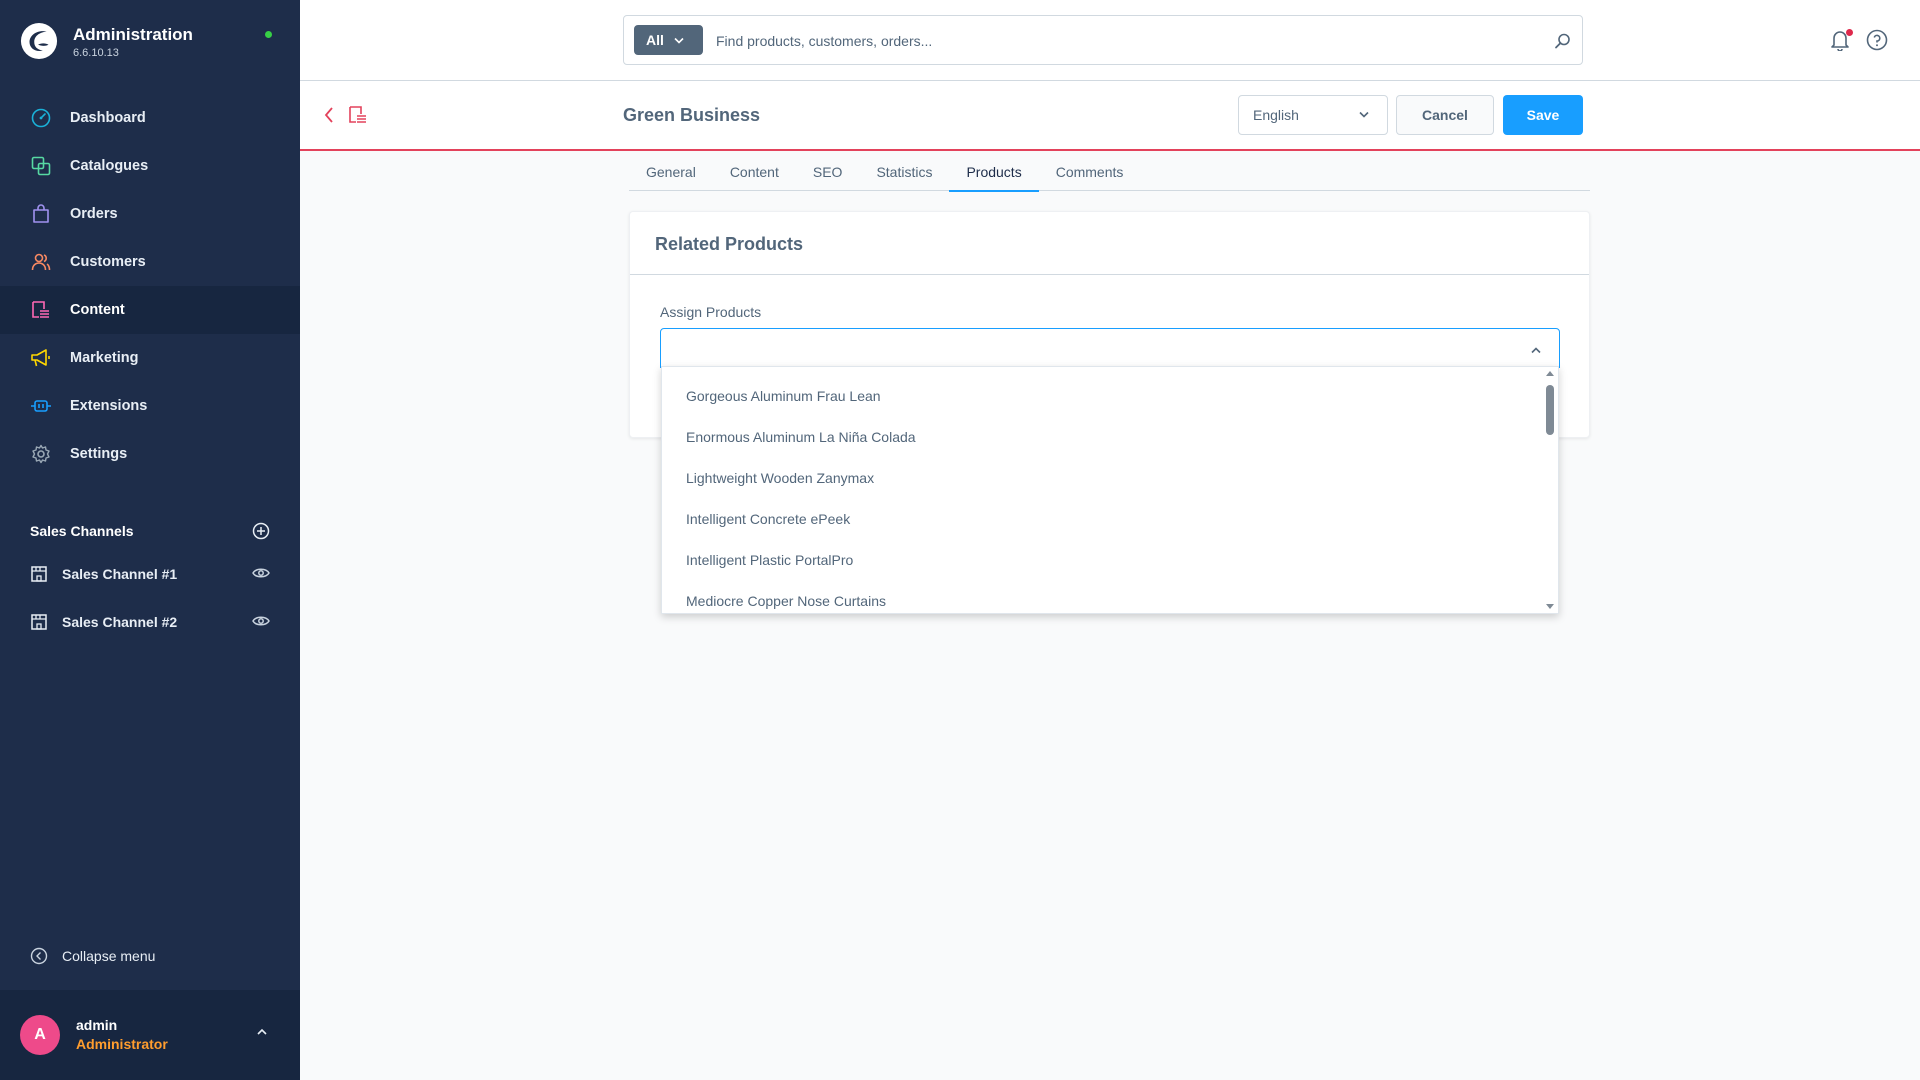  What do you see at coordinates (150, 166) in the screenshot?
I see `nav-item-catalogues: Catalogues` at bounding box center [150, 166].